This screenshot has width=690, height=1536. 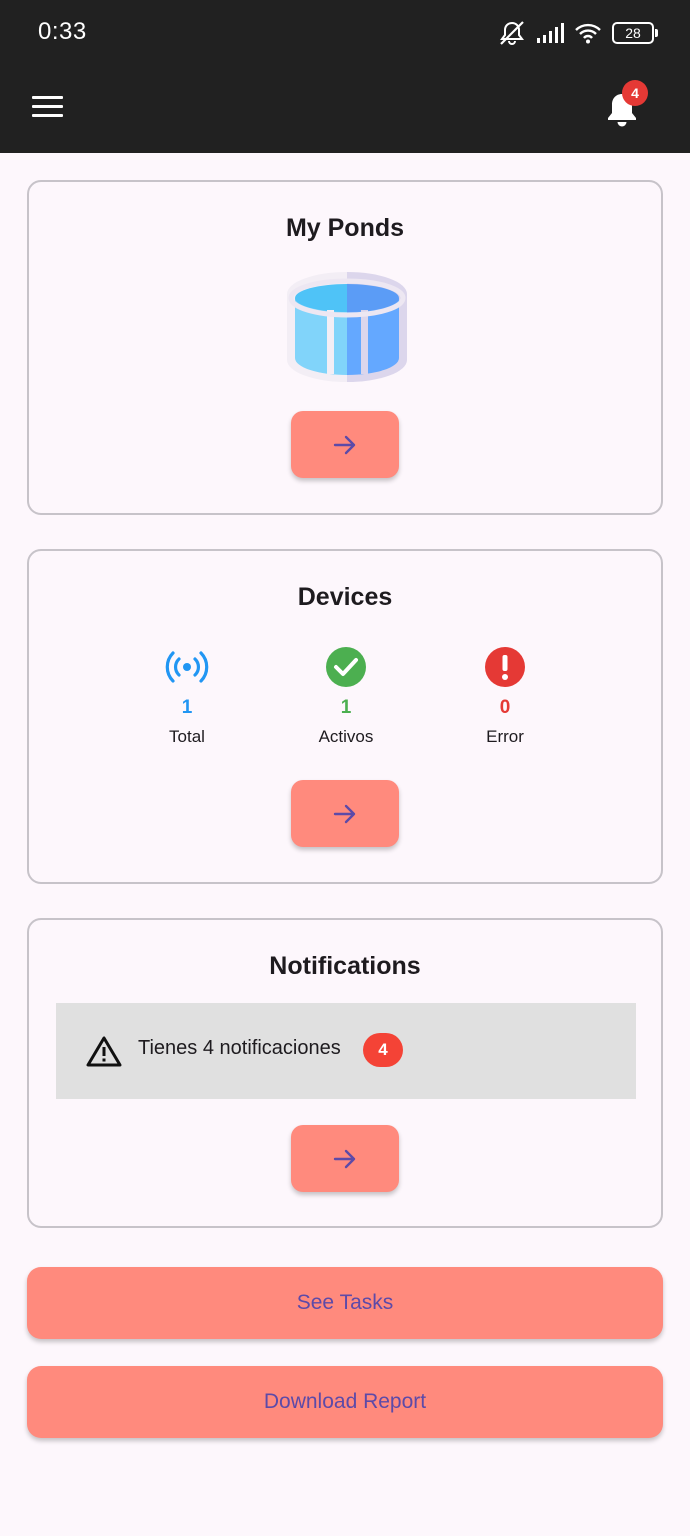 I want to click on devices-total-label: Total, so click(x=187, y=736).